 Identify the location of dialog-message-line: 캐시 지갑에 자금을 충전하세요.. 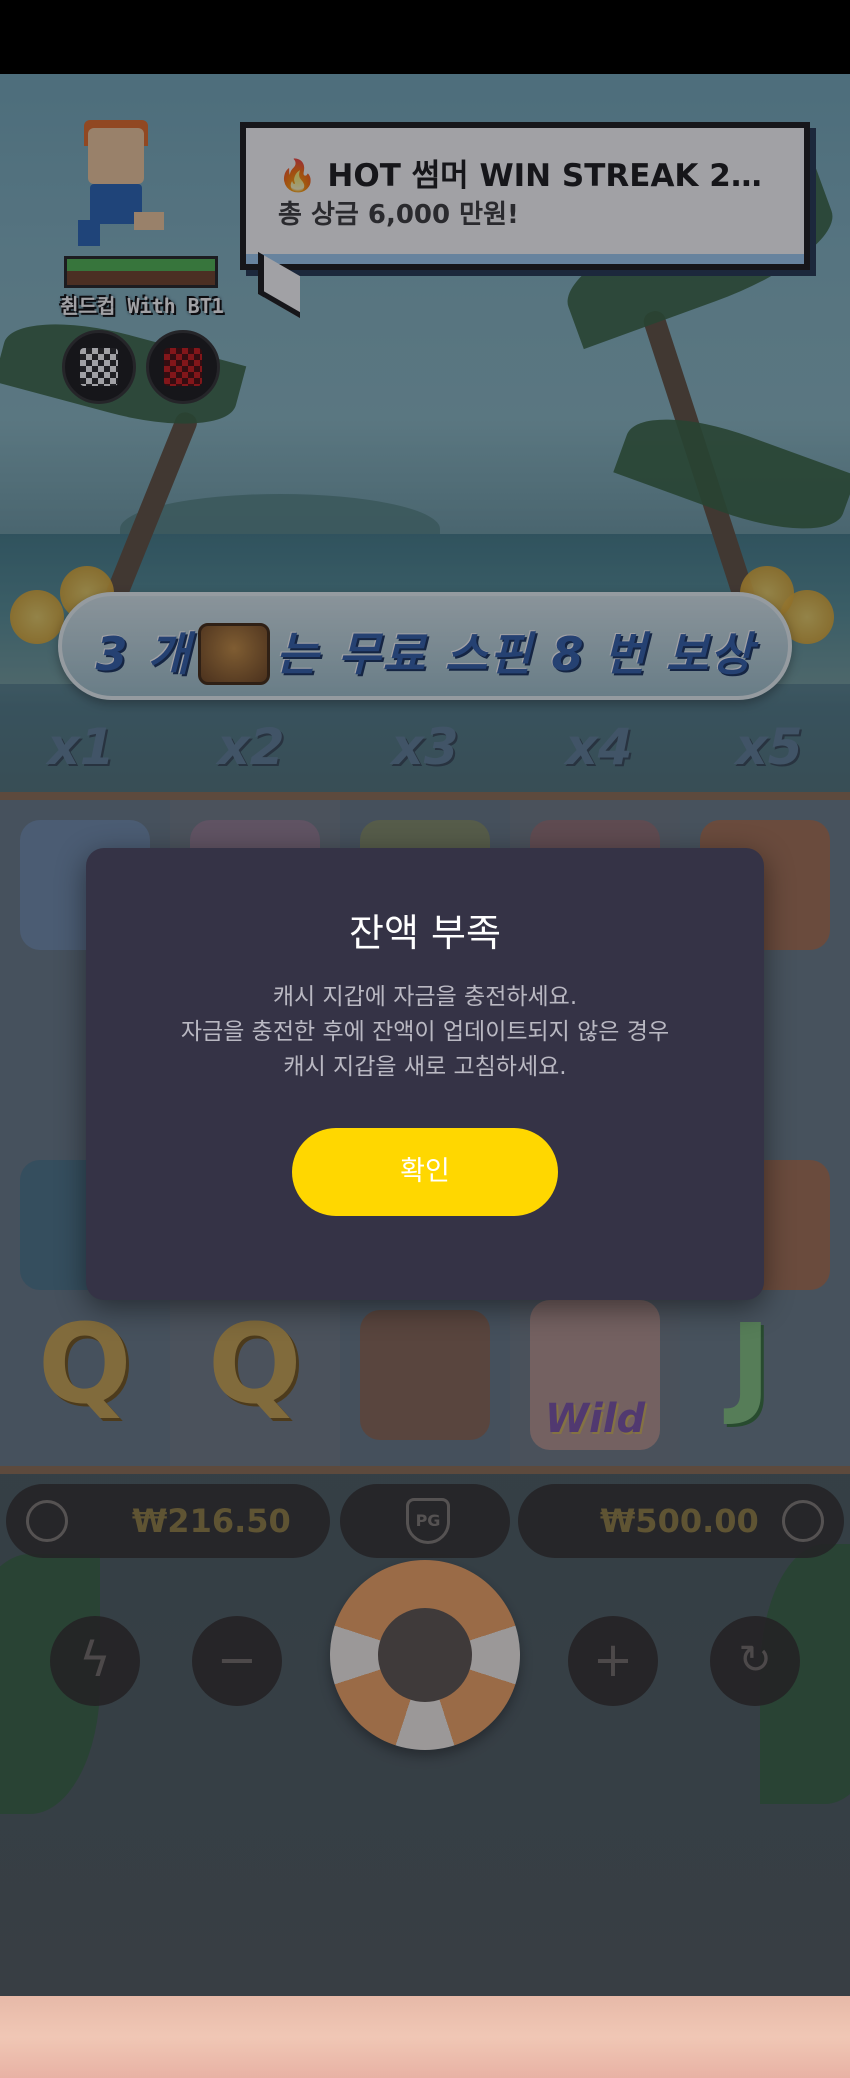
(425, 997).